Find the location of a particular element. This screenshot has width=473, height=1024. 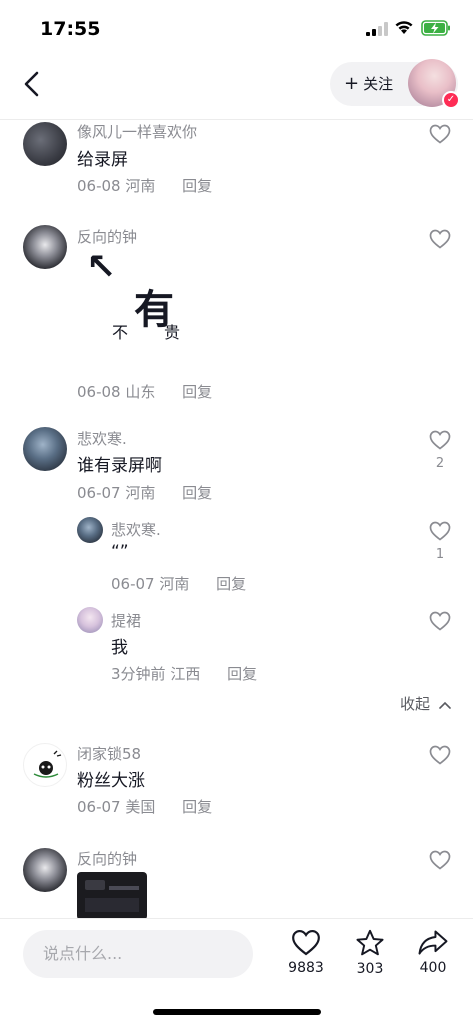

comment-author: 悲欢寒. is located at coordinates (102, 438).